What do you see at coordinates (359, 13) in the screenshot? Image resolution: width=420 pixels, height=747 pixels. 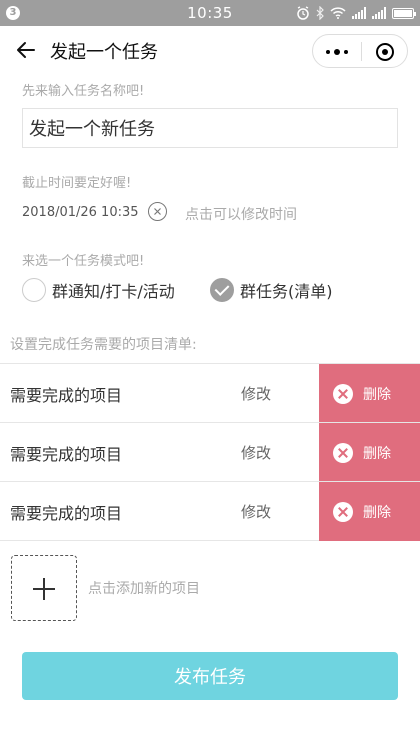 I see `signal-icon` at bounding box center [359, 13].